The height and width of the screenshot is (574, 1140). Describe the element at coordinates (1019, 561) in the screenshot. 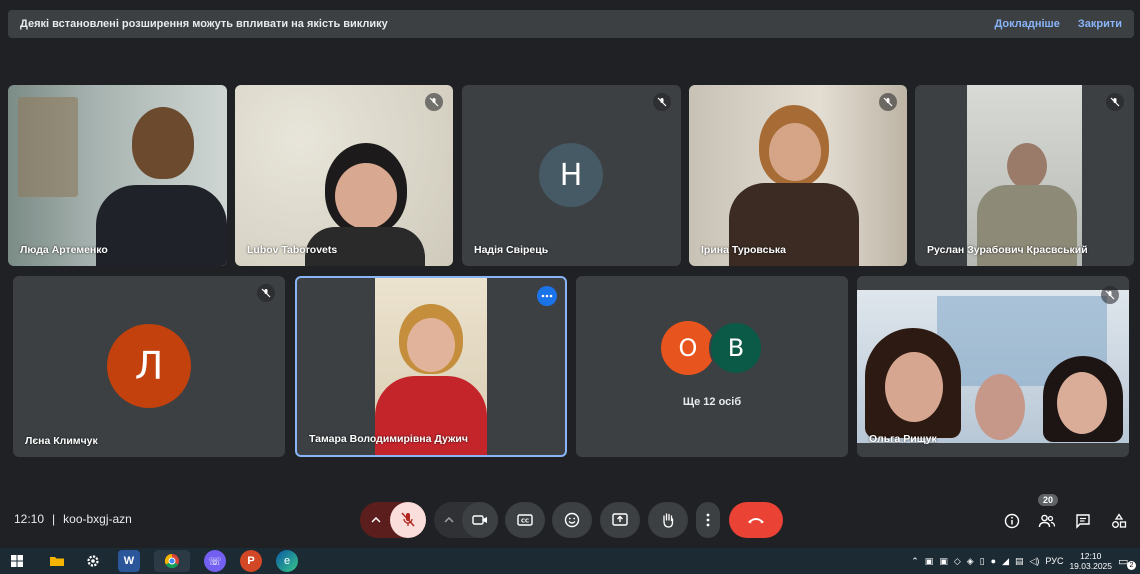

I see `network-icon: ▤` at that location.